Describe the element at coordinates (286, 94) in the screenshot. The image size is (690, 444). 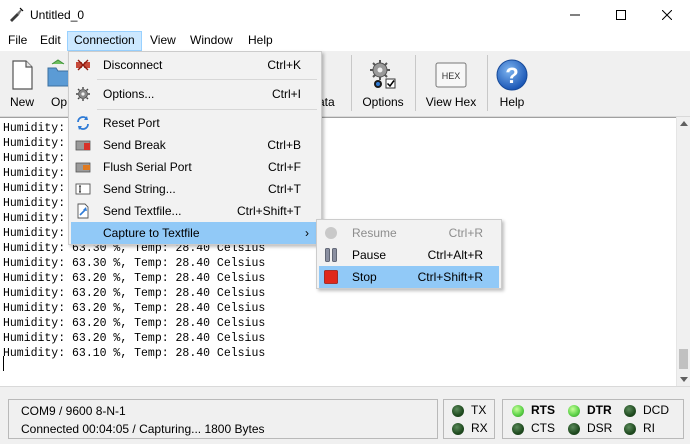
I see `menu-item-shortcut: Ctrl+I` at that location.